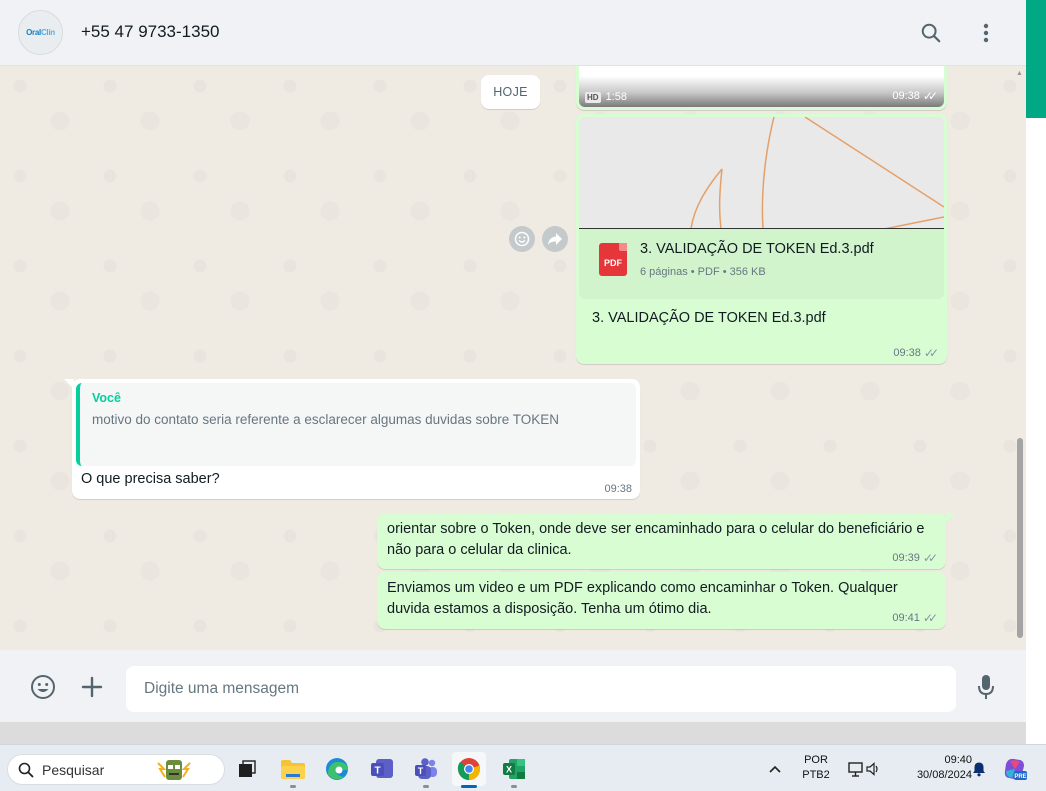  I want to click on video-thumbnail: HD 1:58 09:38 ✓✓, so click(761, 86).